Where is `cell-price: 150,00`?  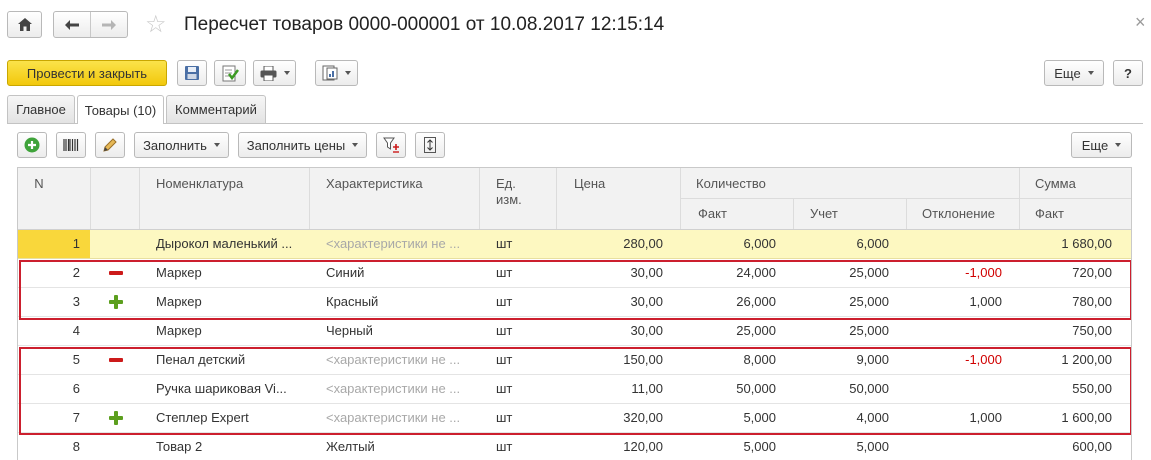 cell-price: 150,00 is located at coordinates (643, 359).